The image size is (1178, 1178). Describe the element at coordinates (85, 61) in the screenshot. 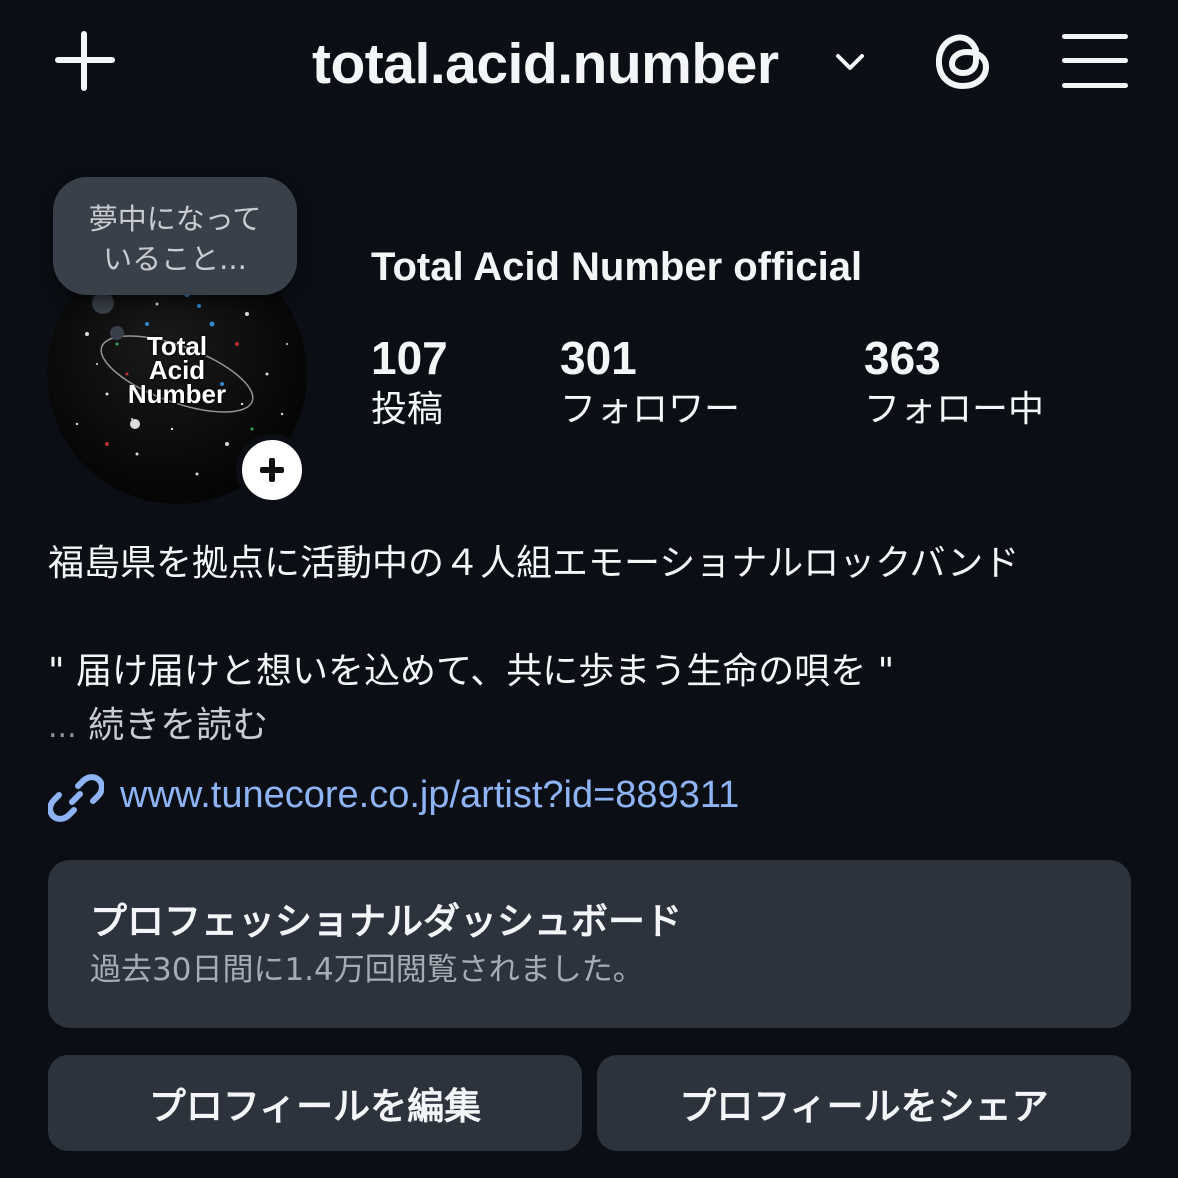

I see `create-plus-icon` at that location.